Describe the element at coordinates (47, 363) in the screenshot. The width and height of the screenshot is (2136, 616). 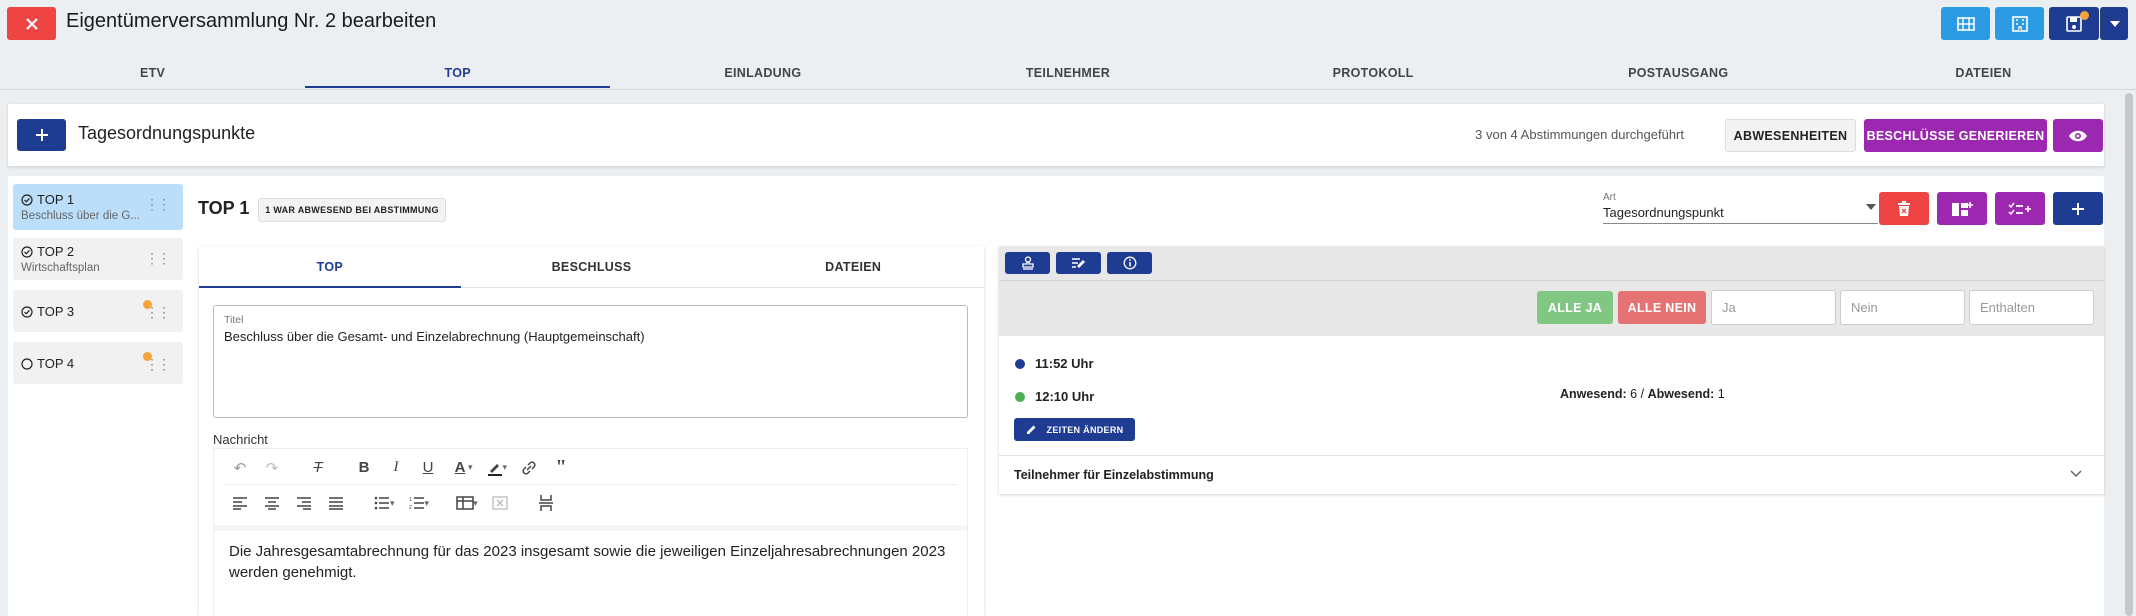
I see `sidebar-item-title: TOP 4` at that location.